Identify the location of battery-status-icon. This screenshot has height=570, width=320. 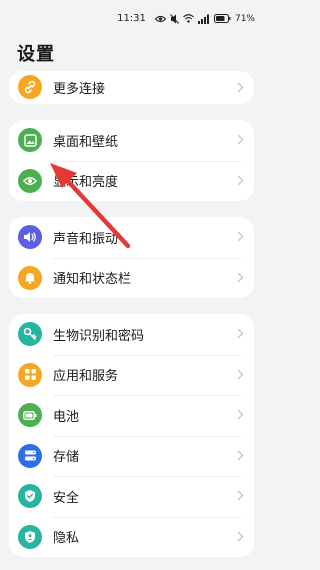
(222, 18).